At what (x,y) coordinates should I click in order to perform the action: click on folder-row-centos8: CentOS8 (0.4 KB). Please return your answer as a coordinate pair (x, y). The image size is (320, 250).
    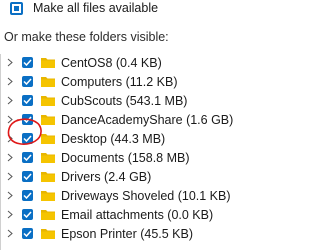
    Looking at the image, I should click on (135, 62).